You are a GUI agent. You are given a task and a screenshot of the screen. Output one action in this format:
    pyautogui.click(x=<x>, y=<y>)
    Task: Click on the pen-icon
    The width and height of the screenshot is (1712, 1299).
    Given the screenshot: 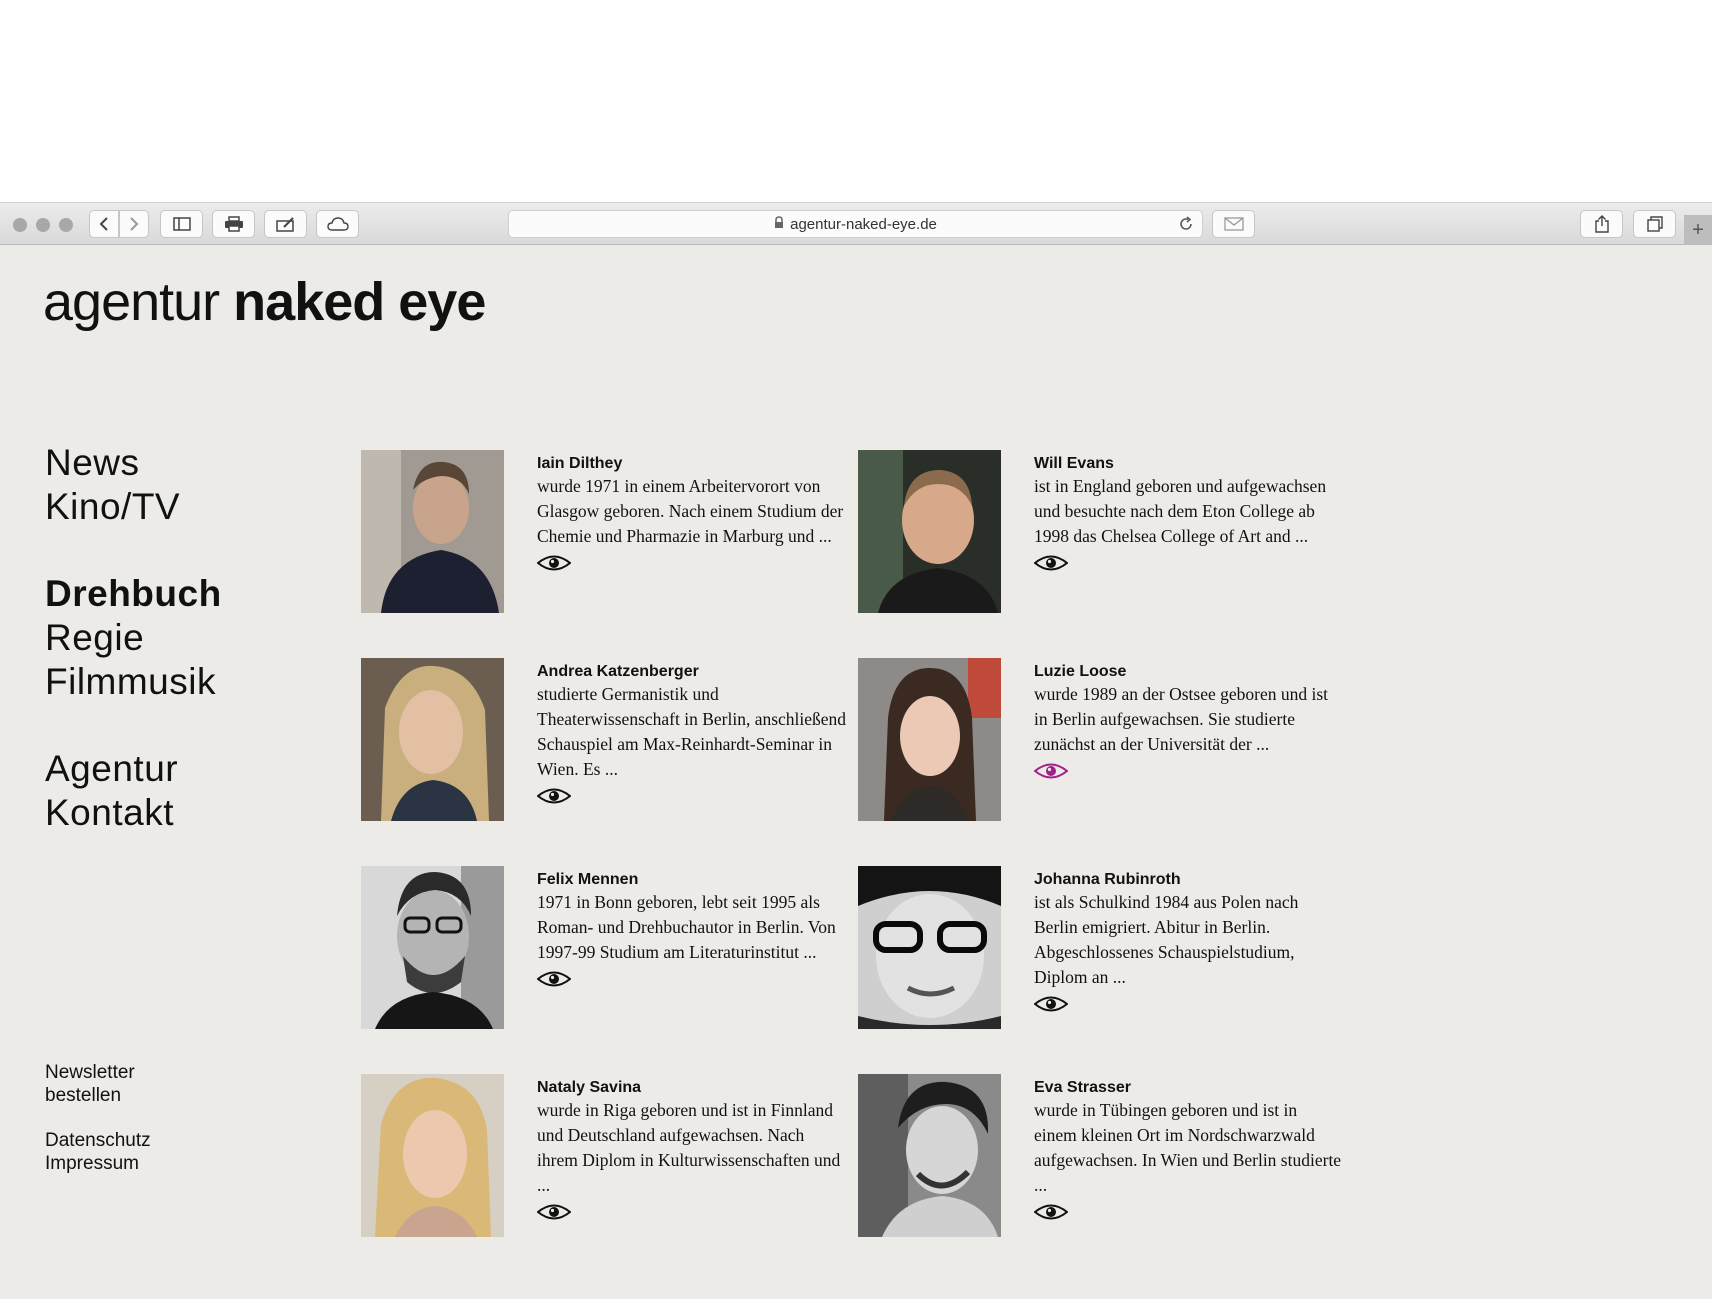 What is the action you would take?
    pyautogui.click(x=285, y=224)
    